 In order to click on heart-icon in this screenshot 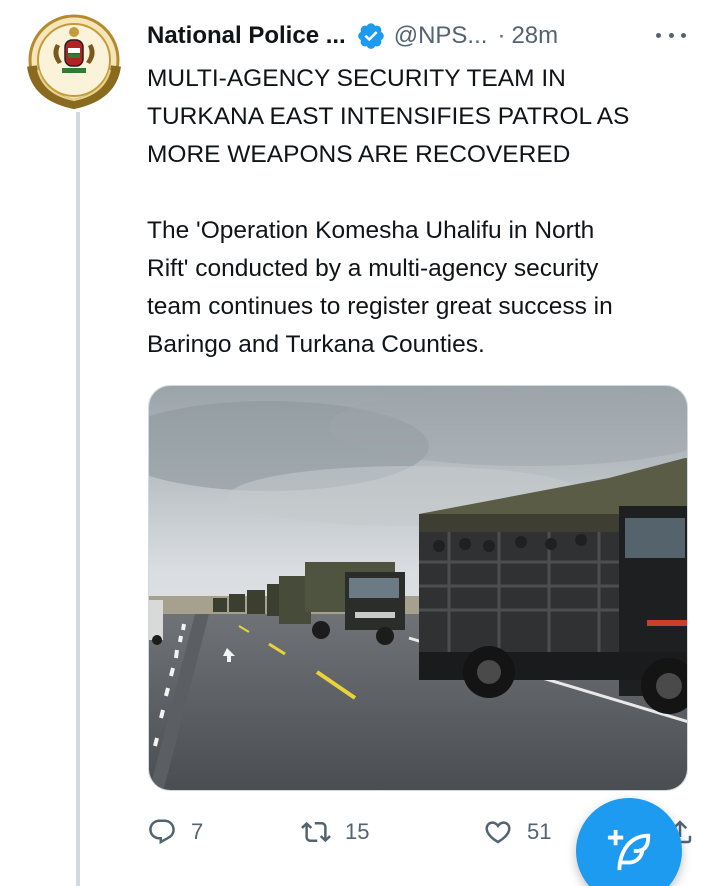, I will do `click(498, 832)`.